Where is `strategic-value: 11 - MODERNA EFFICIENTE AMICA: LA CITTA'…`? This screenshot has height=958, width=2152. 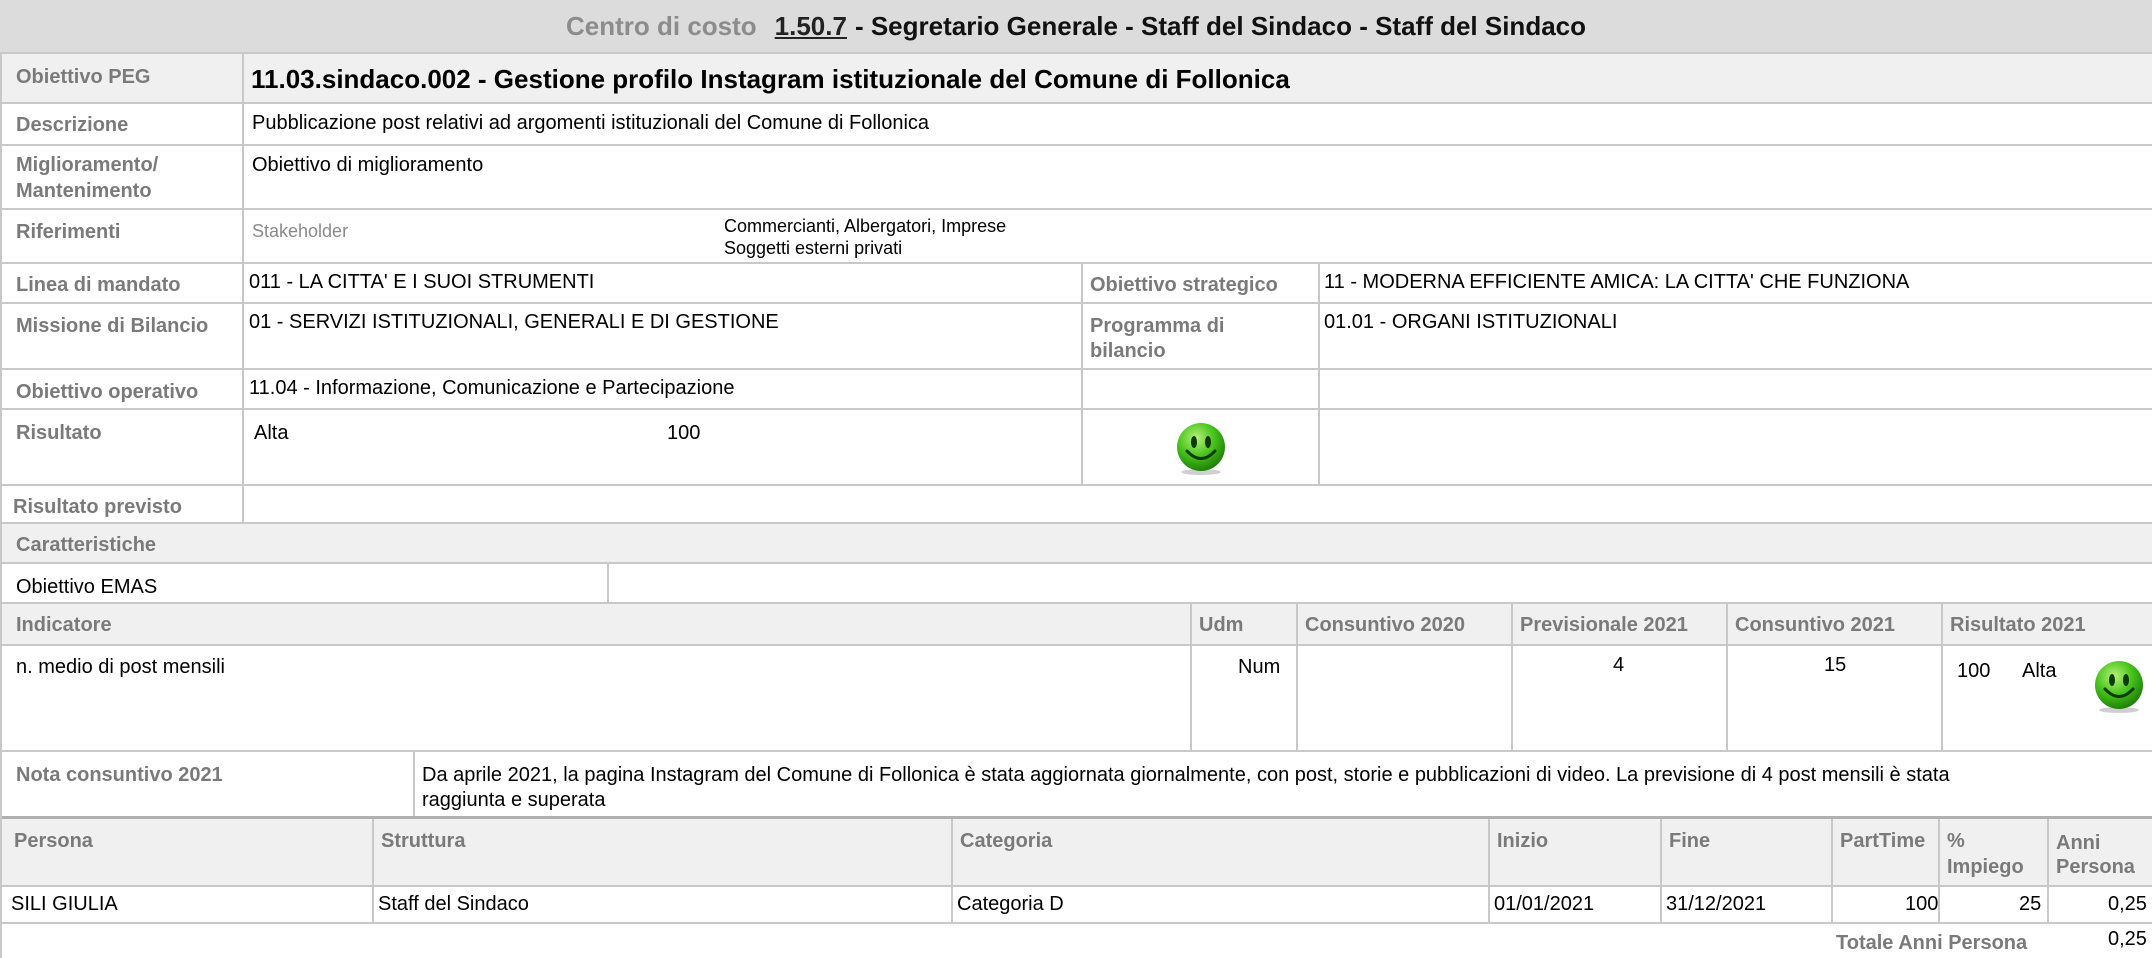 strategic-value: 11 - MODERNA EFFICIENTE AMICA: LA CITTA'… is located at coordinates (1617, 282).